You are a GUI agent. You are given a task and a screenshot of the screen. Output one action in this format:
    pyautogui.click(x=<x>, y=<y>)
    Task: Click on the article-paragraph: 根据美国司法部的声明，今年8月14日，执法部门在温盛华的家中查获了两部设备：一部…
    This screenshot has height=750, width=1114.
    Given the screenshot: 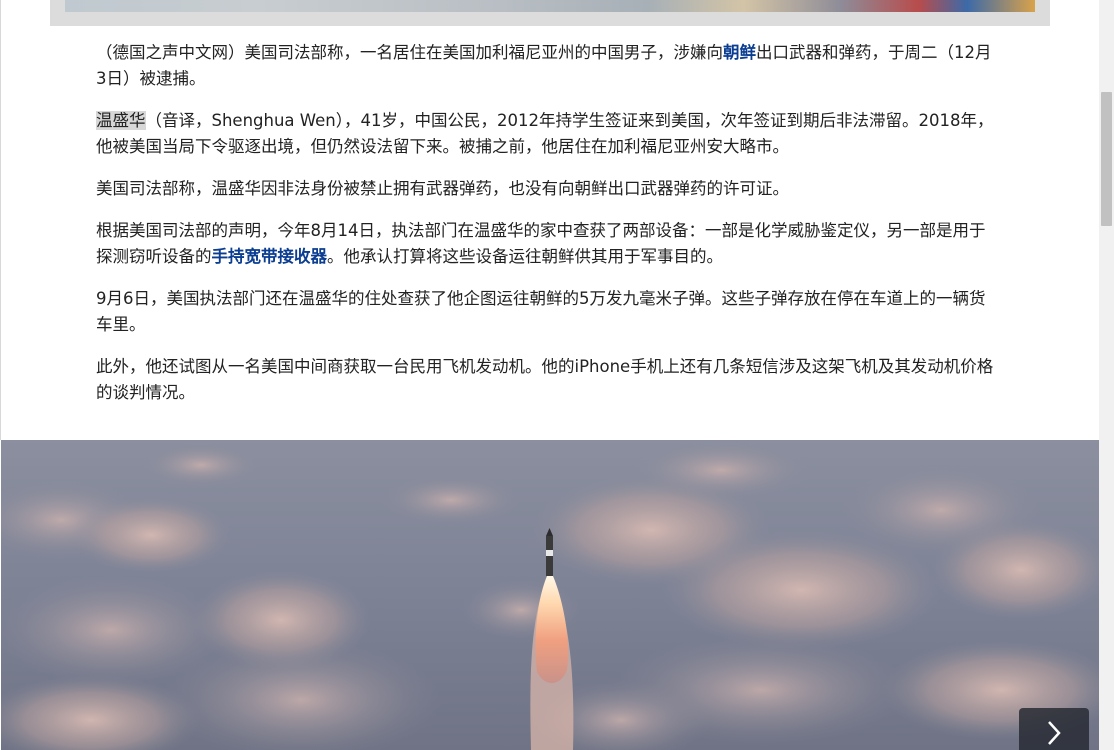 What is the action you would take?
    pyautogui.click(x=548, y=244)
    